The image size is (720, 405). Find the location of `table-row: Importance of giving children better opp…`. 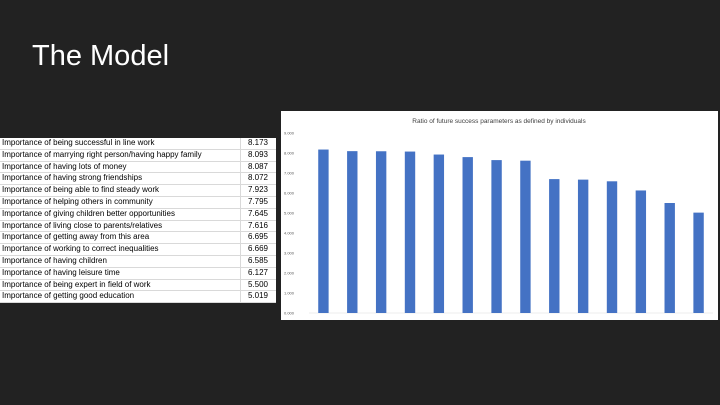

table-row: Importance of giving children better opp… is located at coordinates (138, 214).